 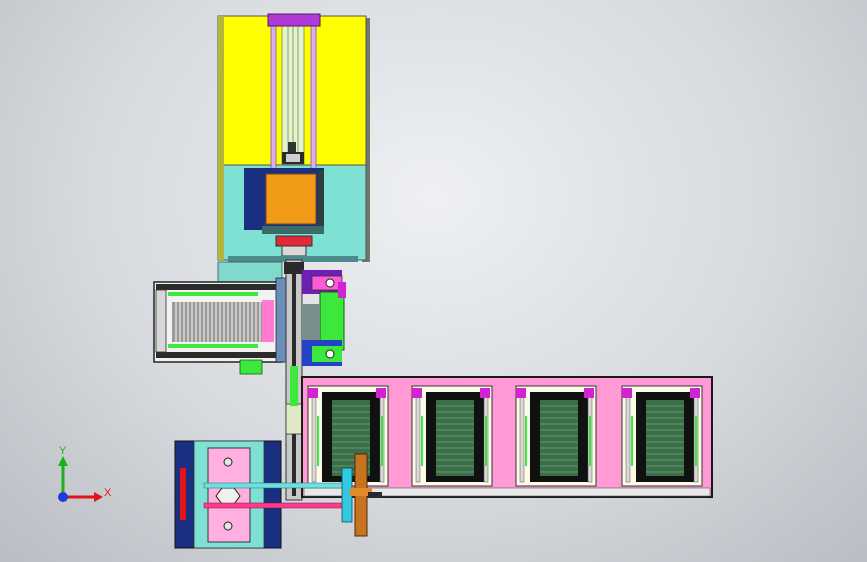 What do you see at coordinates (293, 158) in the screenshot?
I see `coupling-nut-highlight` at bounding box center [293, 158].